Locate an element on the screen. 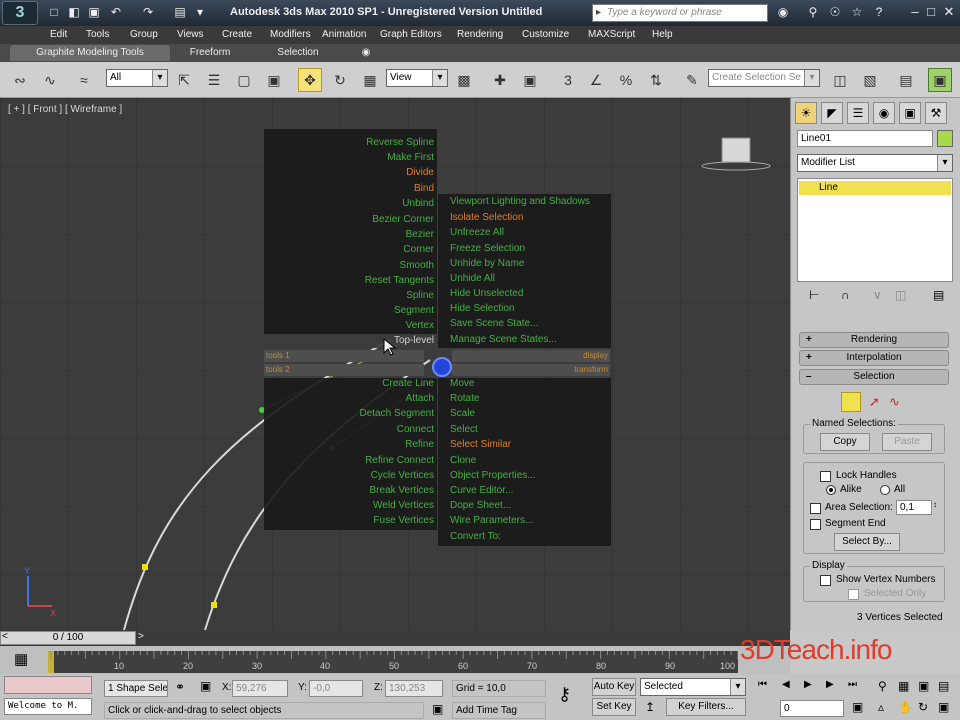  manipulate-icon: ✚ is located at coordinates (500, 80).